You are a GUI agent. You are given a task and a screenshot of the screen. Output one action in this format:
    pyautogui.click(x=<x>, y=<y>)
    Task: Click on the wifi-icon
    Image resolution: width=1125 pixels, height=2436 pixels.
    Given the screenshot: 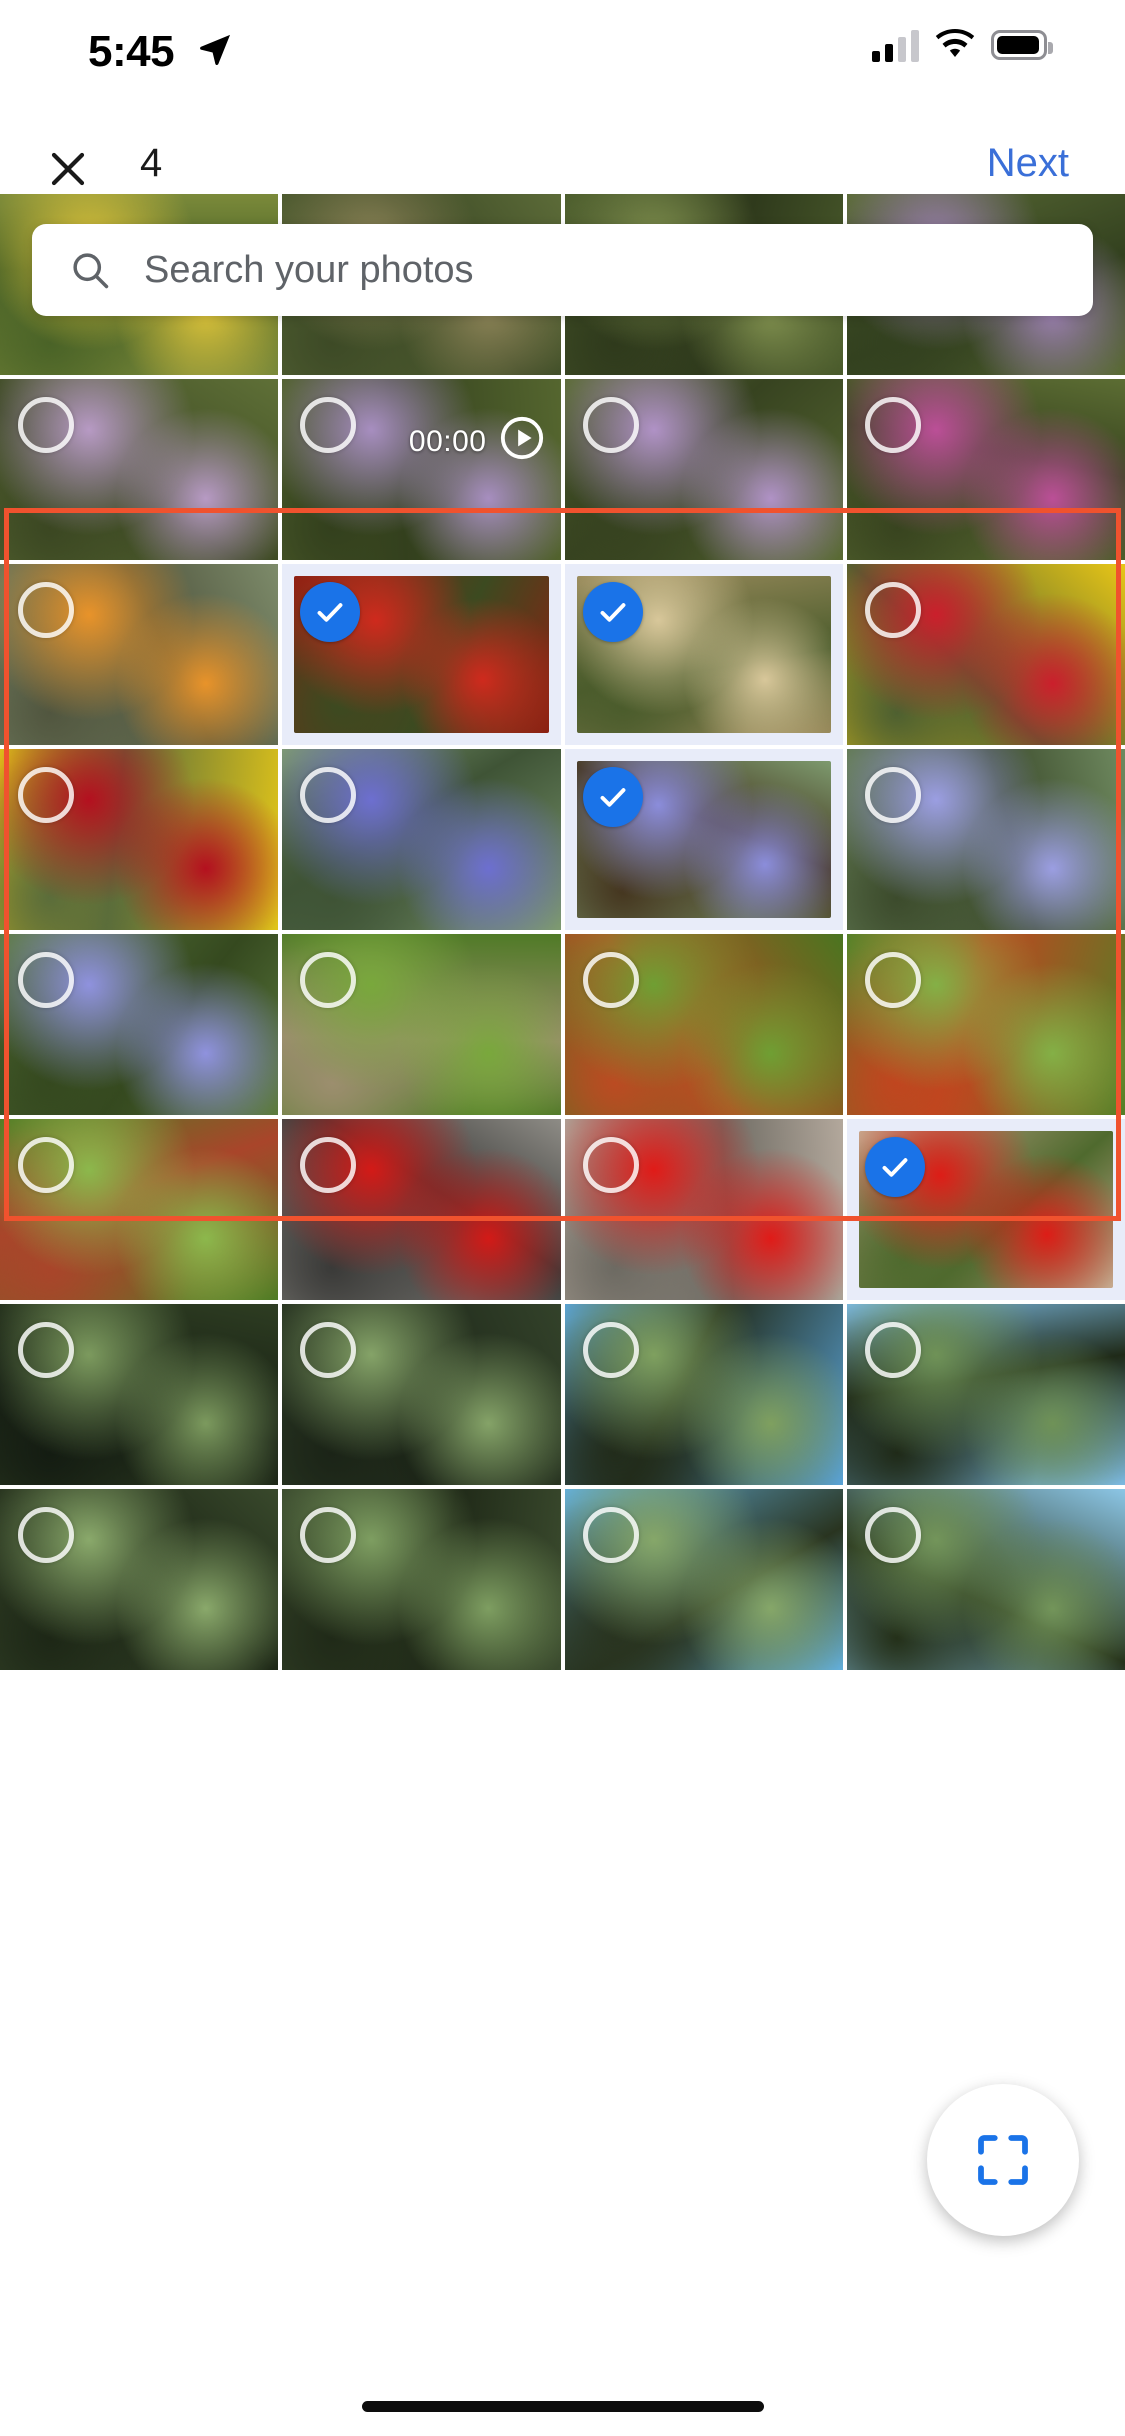 What is the action you would take?
    pyautogui.click(x=955, y=43)
    